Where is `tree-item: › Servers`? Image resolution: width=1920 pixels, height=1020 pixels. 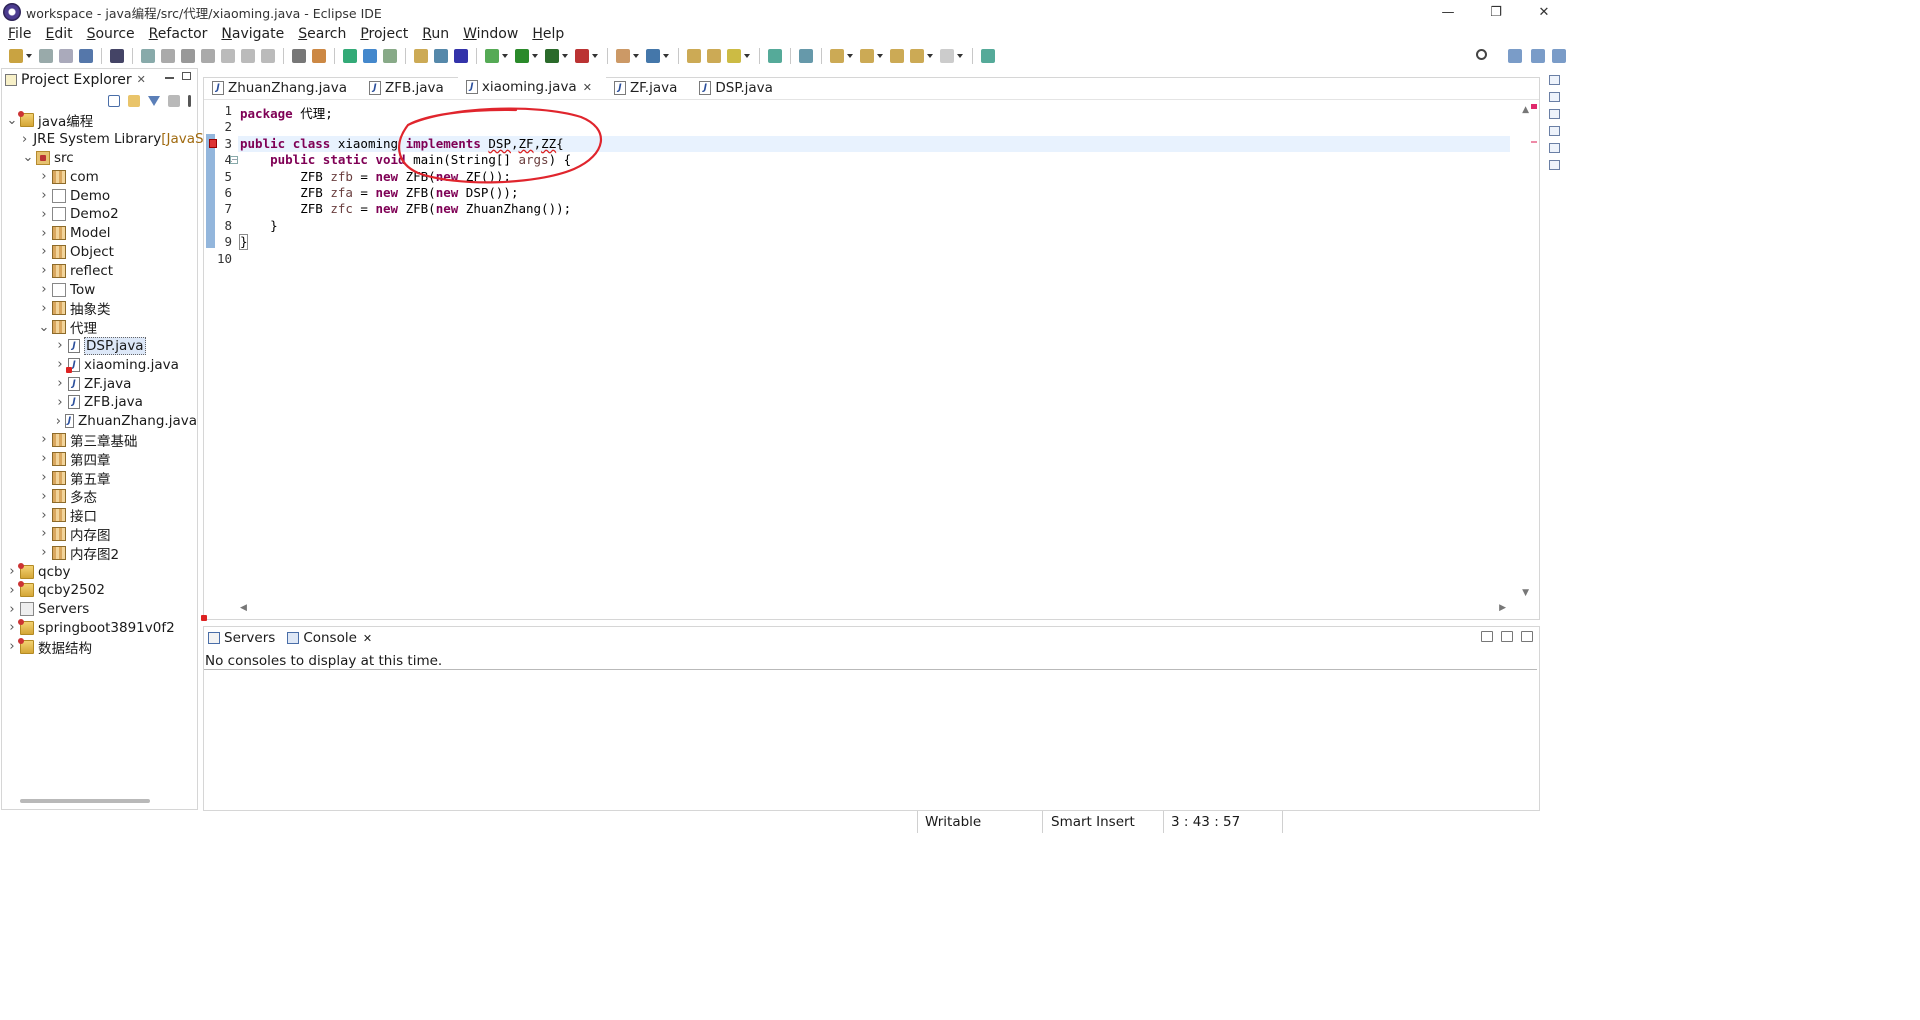
tree-item: › Servers is located at coordinates (99, 609).